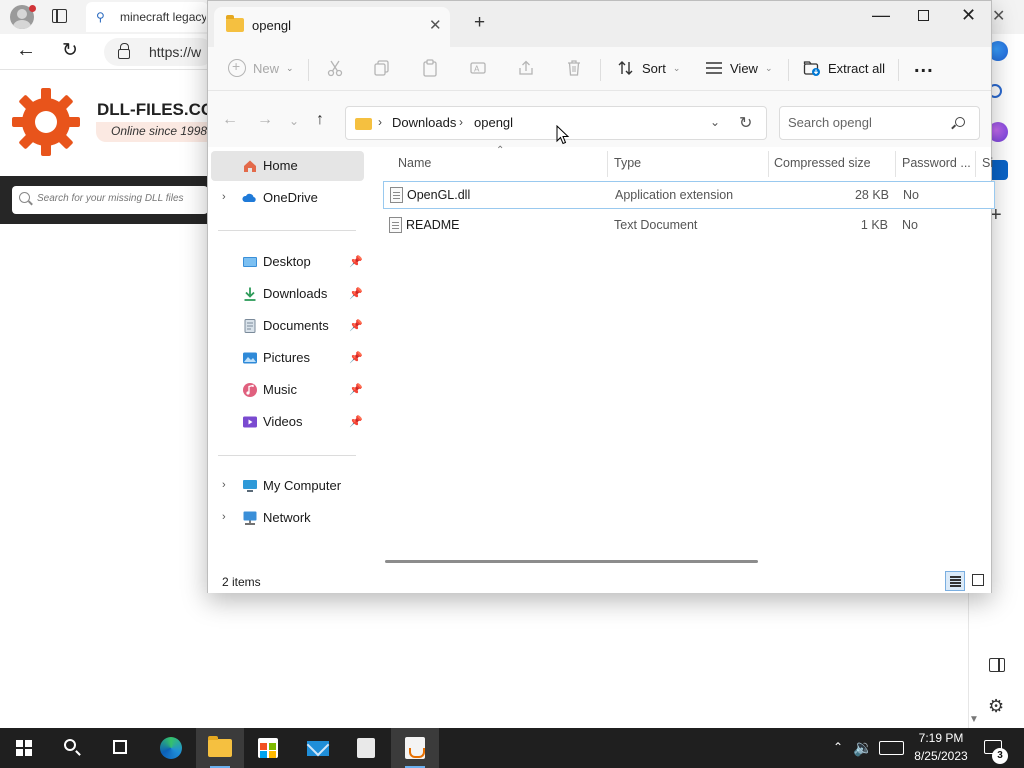 The width and height of the screenshot is (1024, 768). Describe the element at coordinates (250, 262) in the screenshot. I see `desktop-icon` at that location.